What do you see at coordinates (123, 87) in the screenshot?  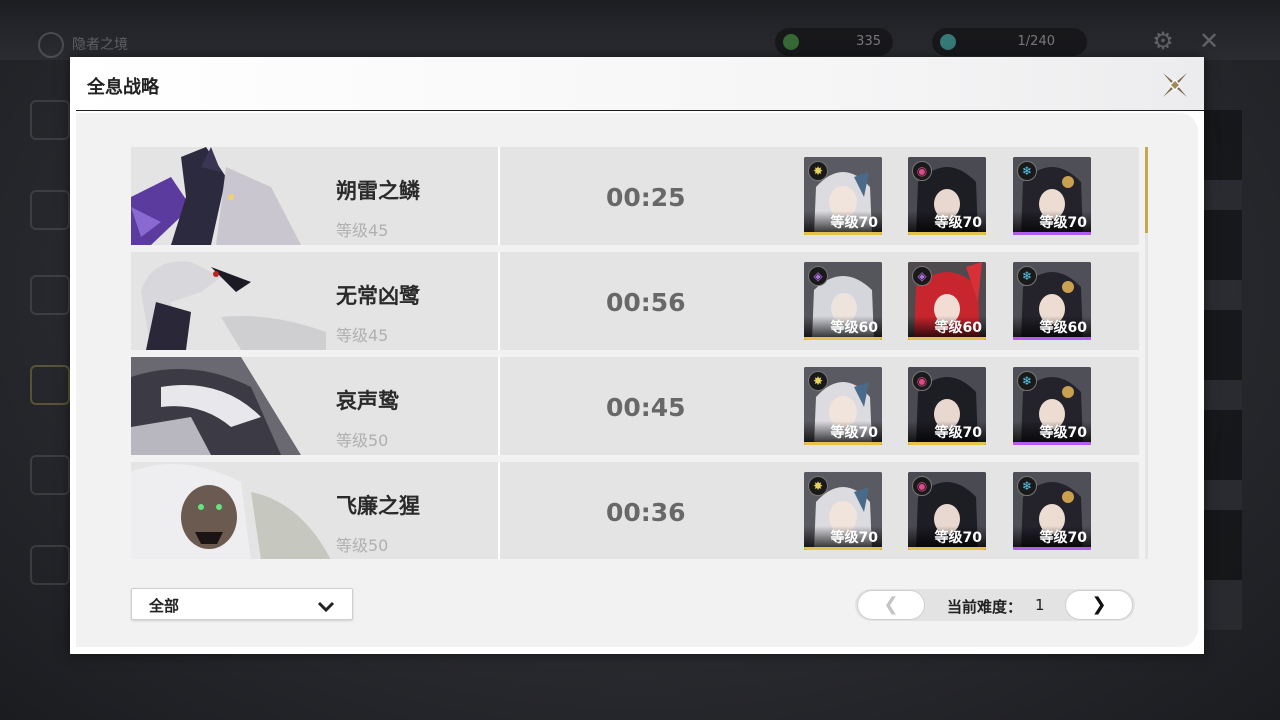 I see `modal-title: 全息战略` at bounding box center [123, 87].